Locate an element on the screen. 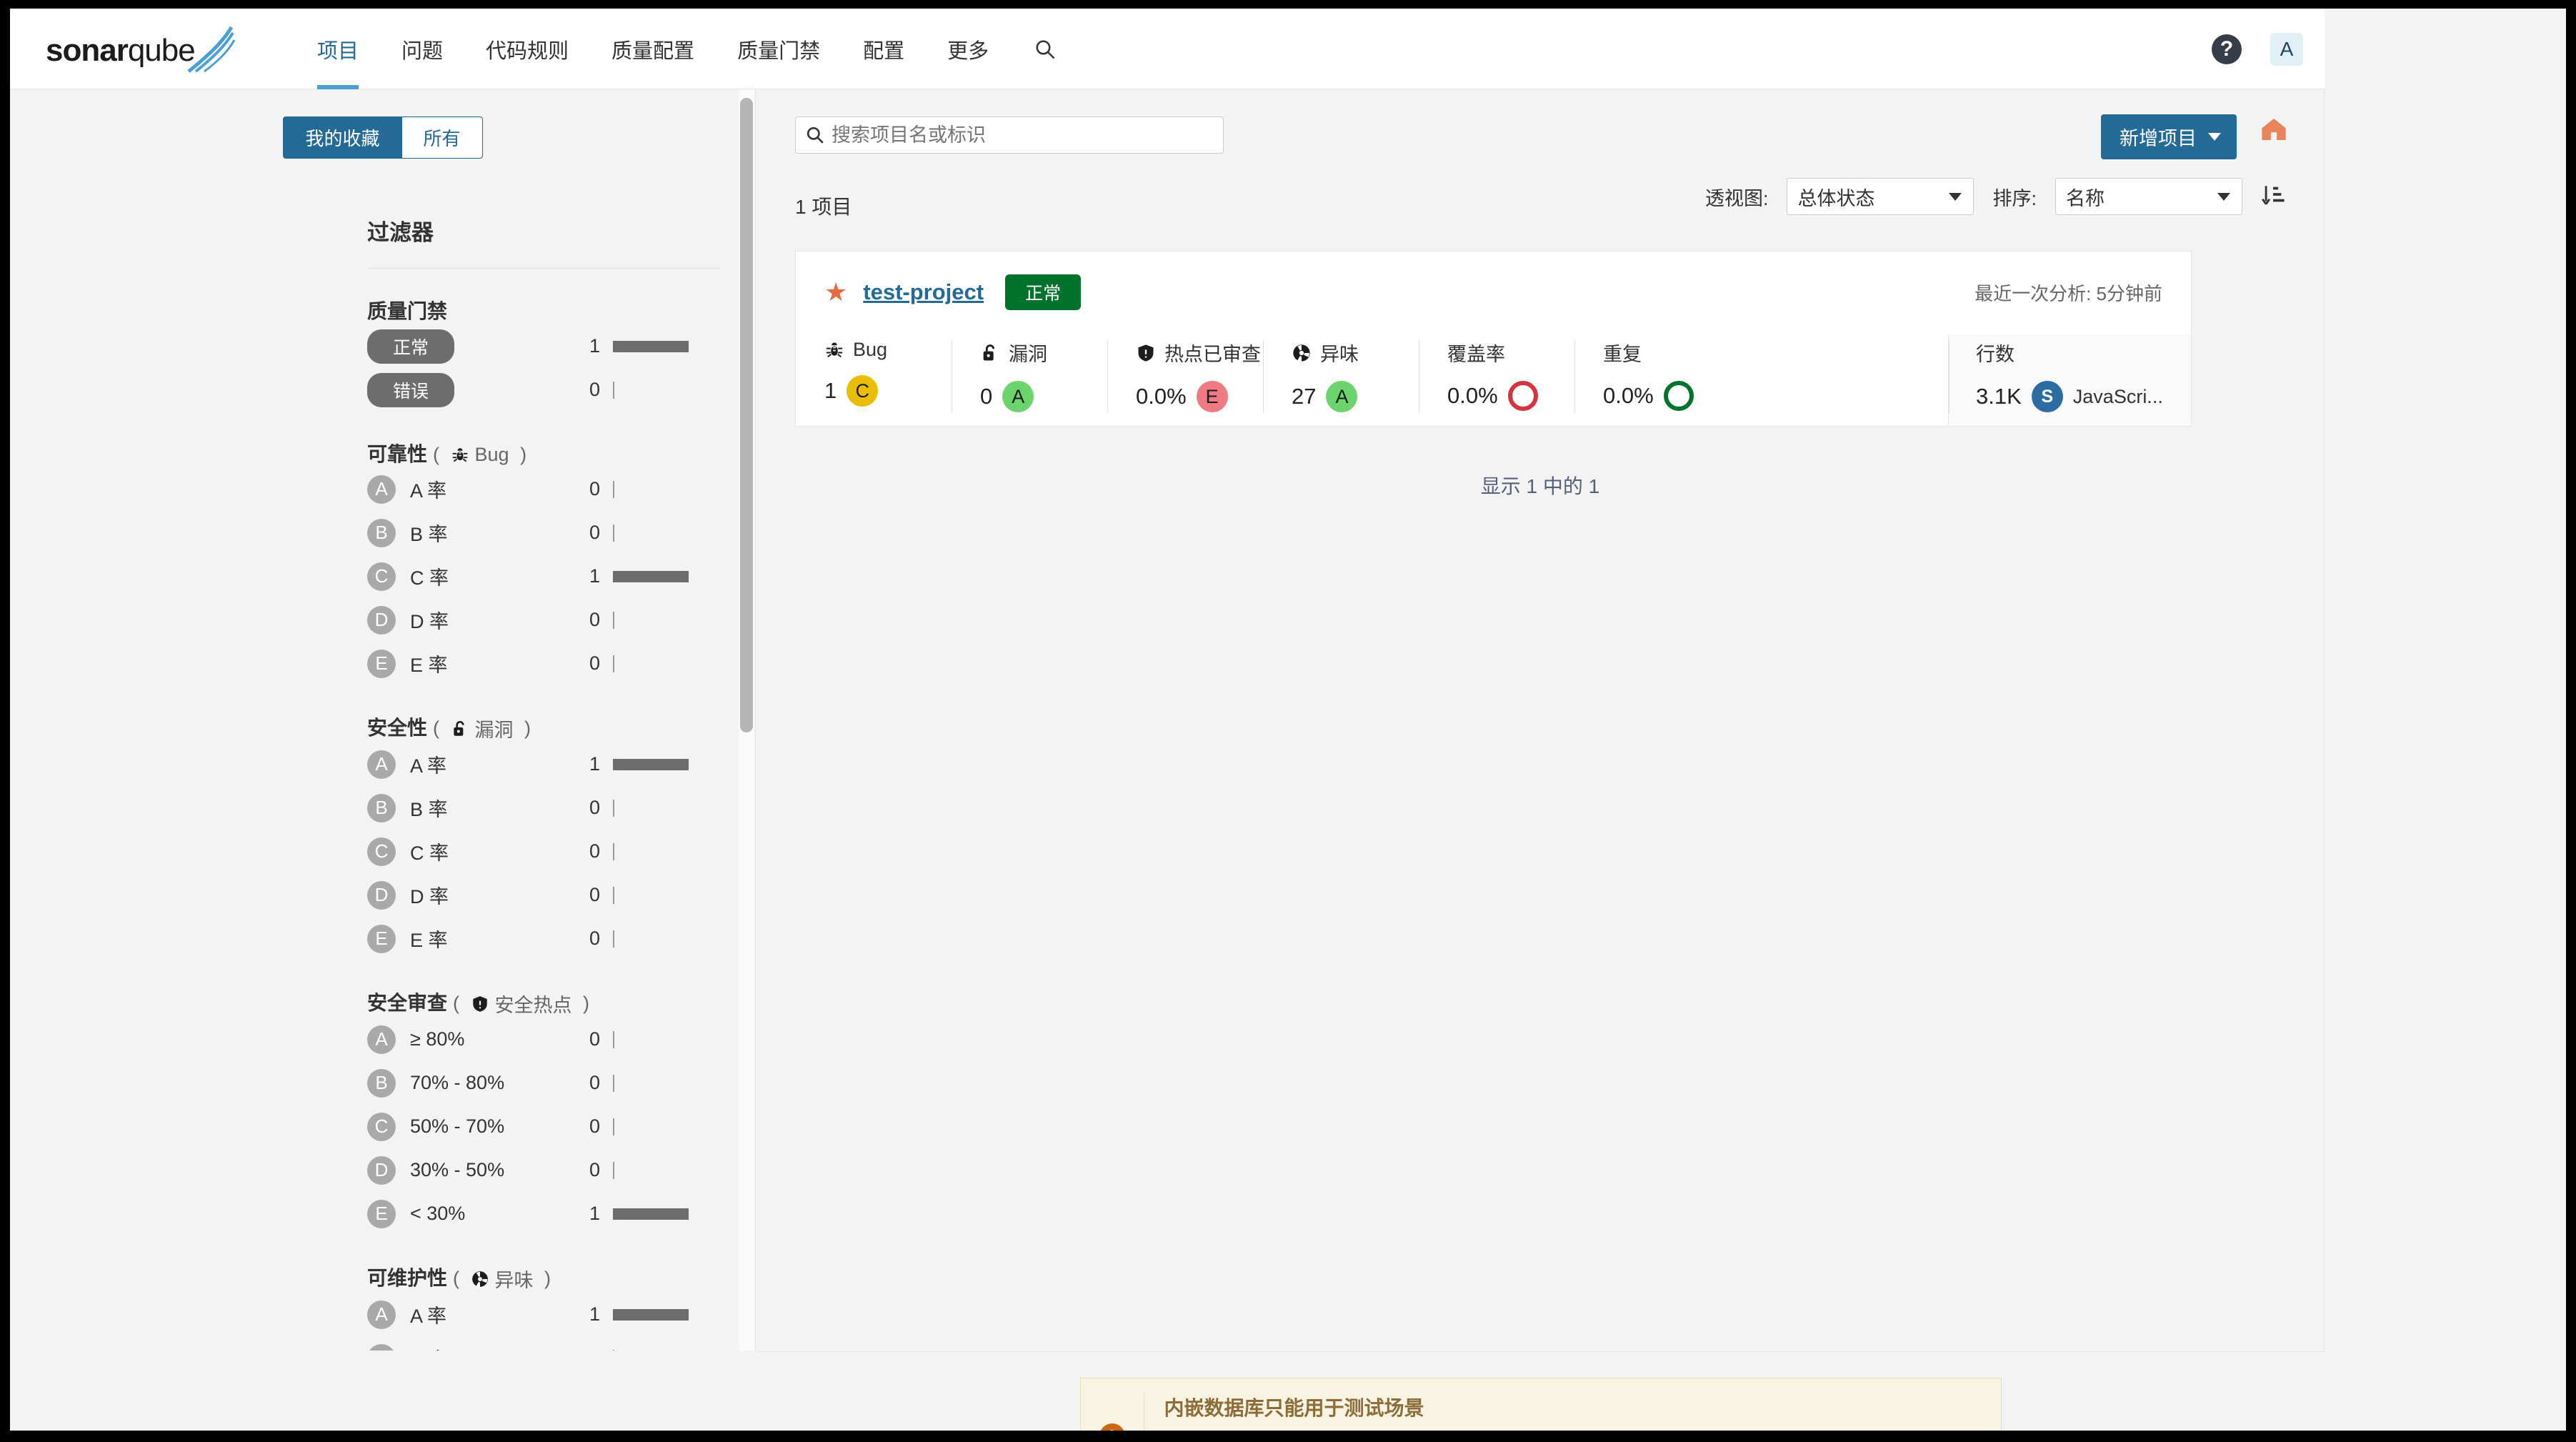 This screenshot has width=2576, height=1442. nav-item-rules: 代码规则 is located at coordinates (527, 49).